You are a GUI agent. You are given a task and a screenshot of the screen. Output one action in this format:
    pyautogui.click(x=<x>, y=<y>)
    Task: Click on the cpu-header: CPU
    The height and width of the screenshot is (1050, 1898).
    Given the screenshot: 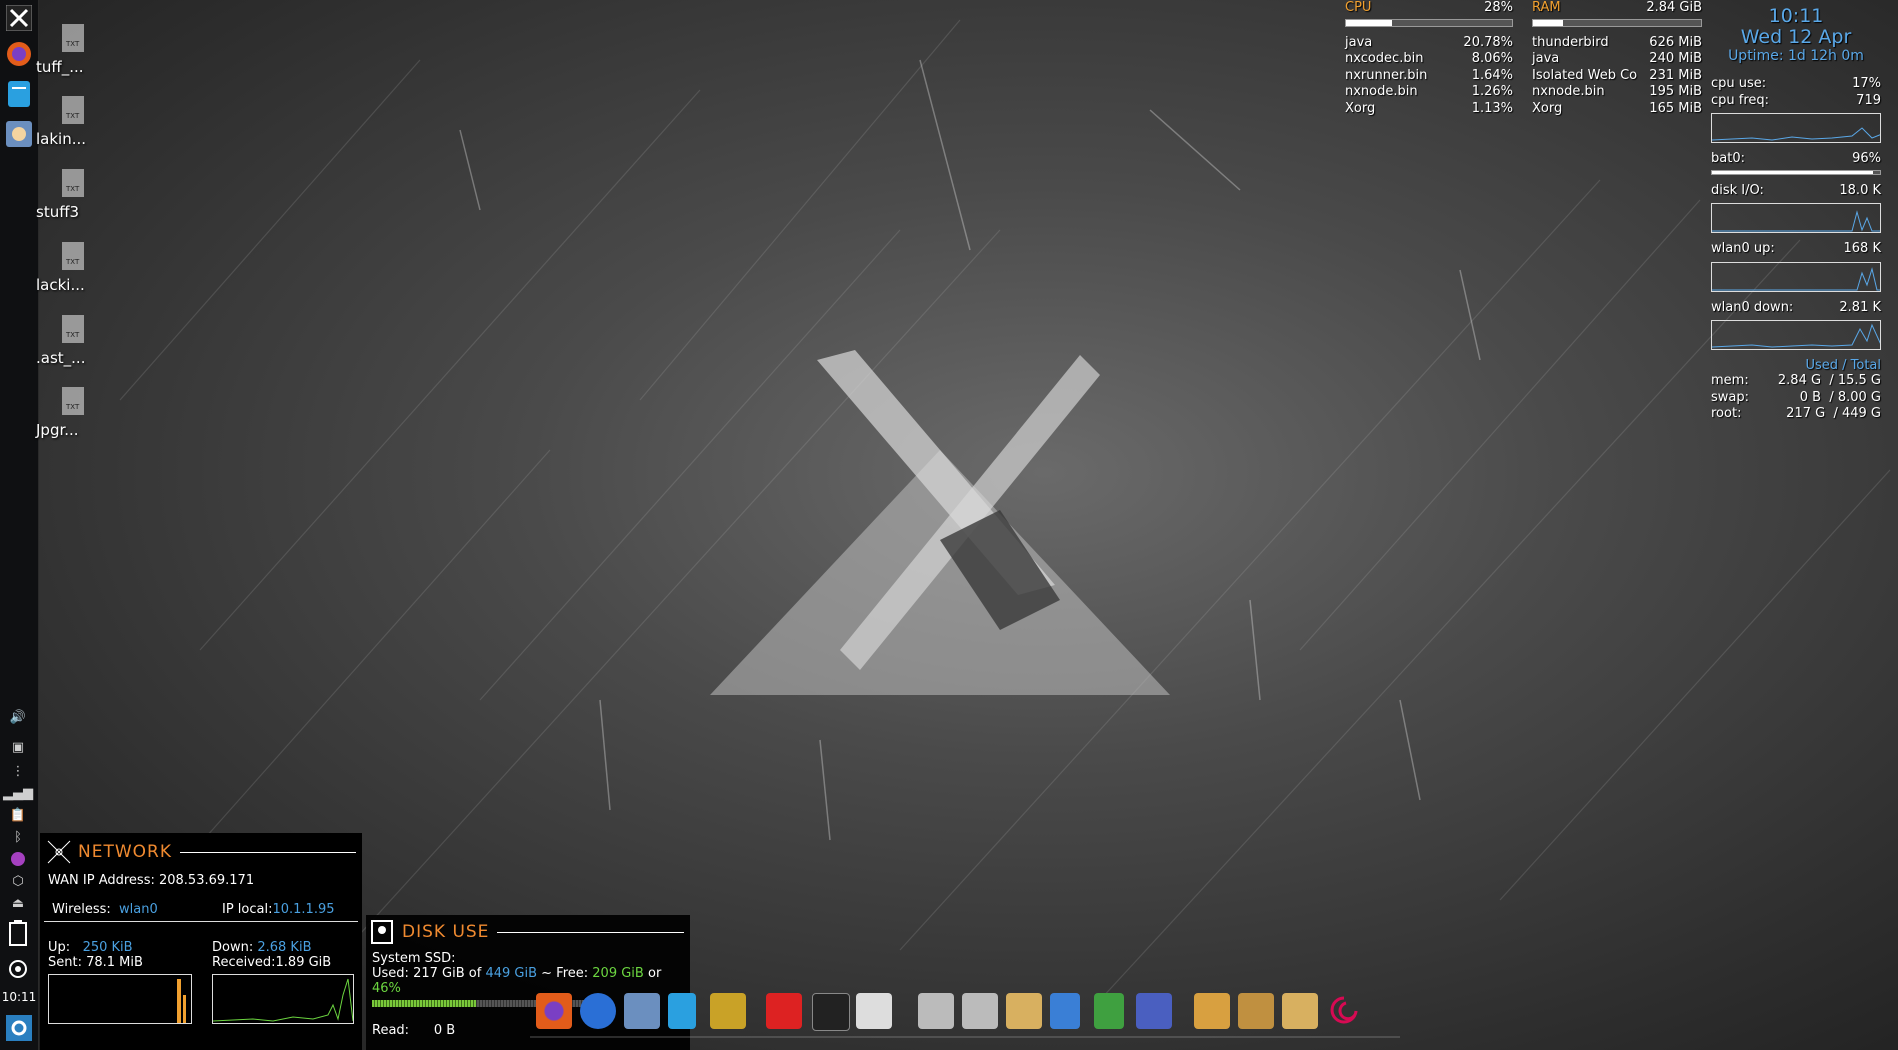 What is the action you would take?
    pyautogui.click(x=1358, y=7)
    